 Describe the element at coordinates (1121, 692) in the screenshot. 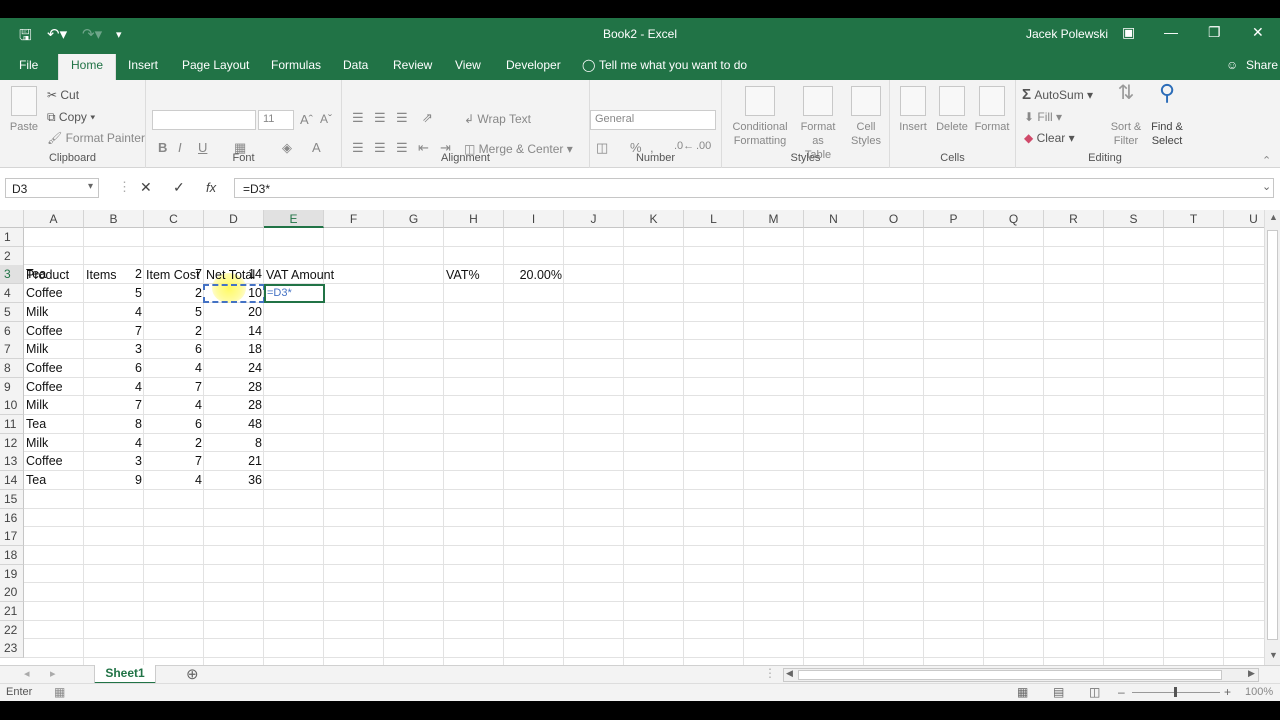

I see `zoom-out-icon: –` at that location.